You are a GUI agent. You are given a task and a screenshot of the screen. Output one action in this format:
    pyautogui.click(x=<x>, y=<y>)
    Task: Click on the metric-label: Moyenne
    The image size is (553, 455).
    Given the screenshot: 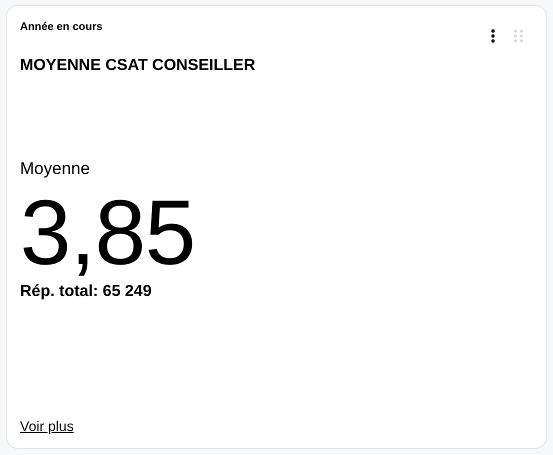 What is the action you would take?
    pyautogui.click(x=55, y=169)
    